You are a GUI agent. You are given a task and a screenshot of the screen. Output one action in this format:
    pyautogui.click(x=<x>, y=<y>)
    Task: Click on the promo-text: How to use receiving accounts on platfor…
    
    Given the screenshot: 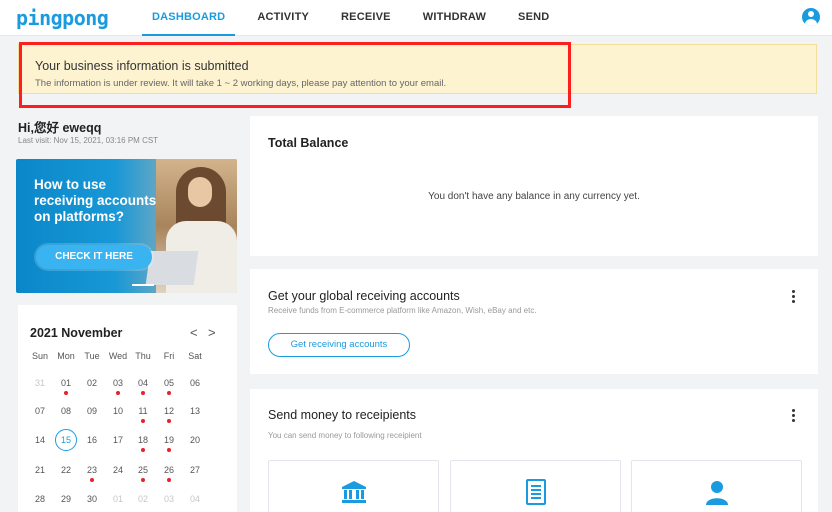 What is the action you would take?
    pyautogui.click(x=95, y=200)
    